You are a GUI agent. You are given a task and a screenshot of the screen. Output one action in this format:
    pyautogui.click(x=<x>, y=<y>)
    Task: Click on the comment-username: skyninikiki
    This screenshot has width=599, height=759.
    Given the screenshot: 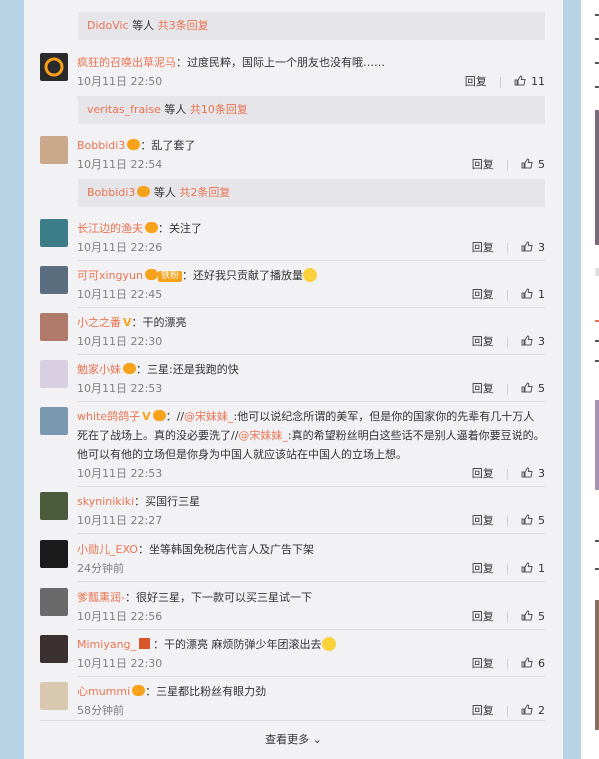 What is the action you would take?
    pyautogui.click(x=105, y=501)
    